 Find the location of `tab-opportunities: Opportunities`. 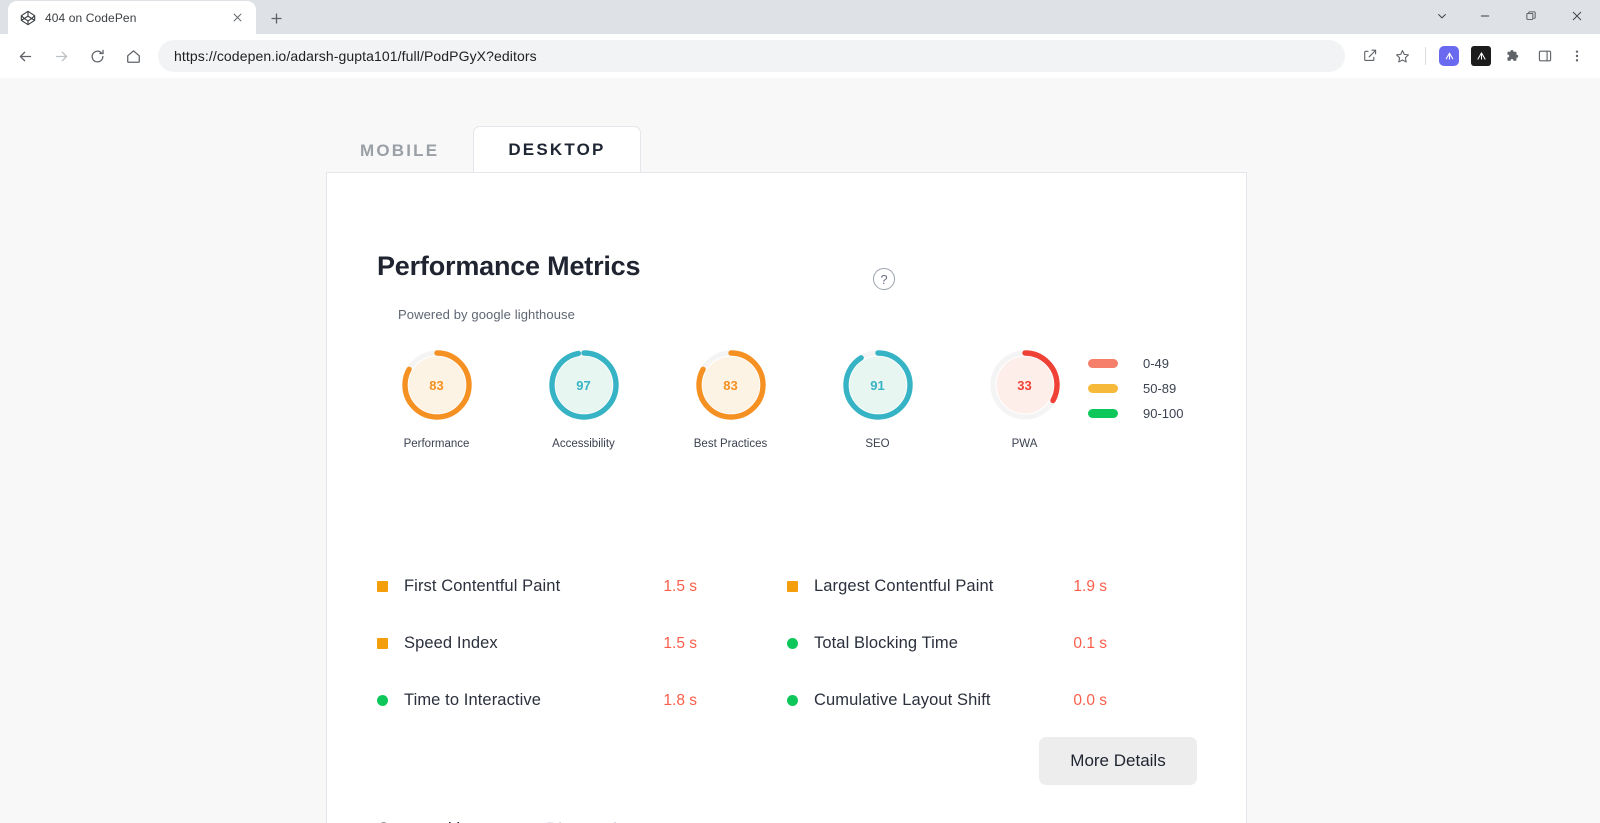

tab-opportunities: Opportunities is located at coordinates (461, 821).